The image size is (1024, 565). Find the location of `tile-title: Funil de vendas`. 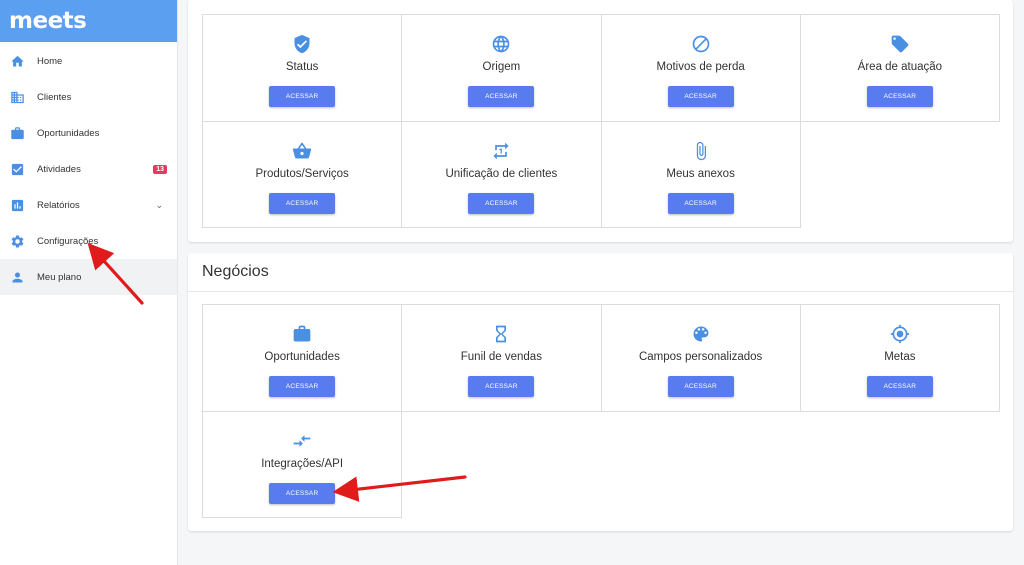

tile-title: Funil de vendas is located at coordinates (501, 357).